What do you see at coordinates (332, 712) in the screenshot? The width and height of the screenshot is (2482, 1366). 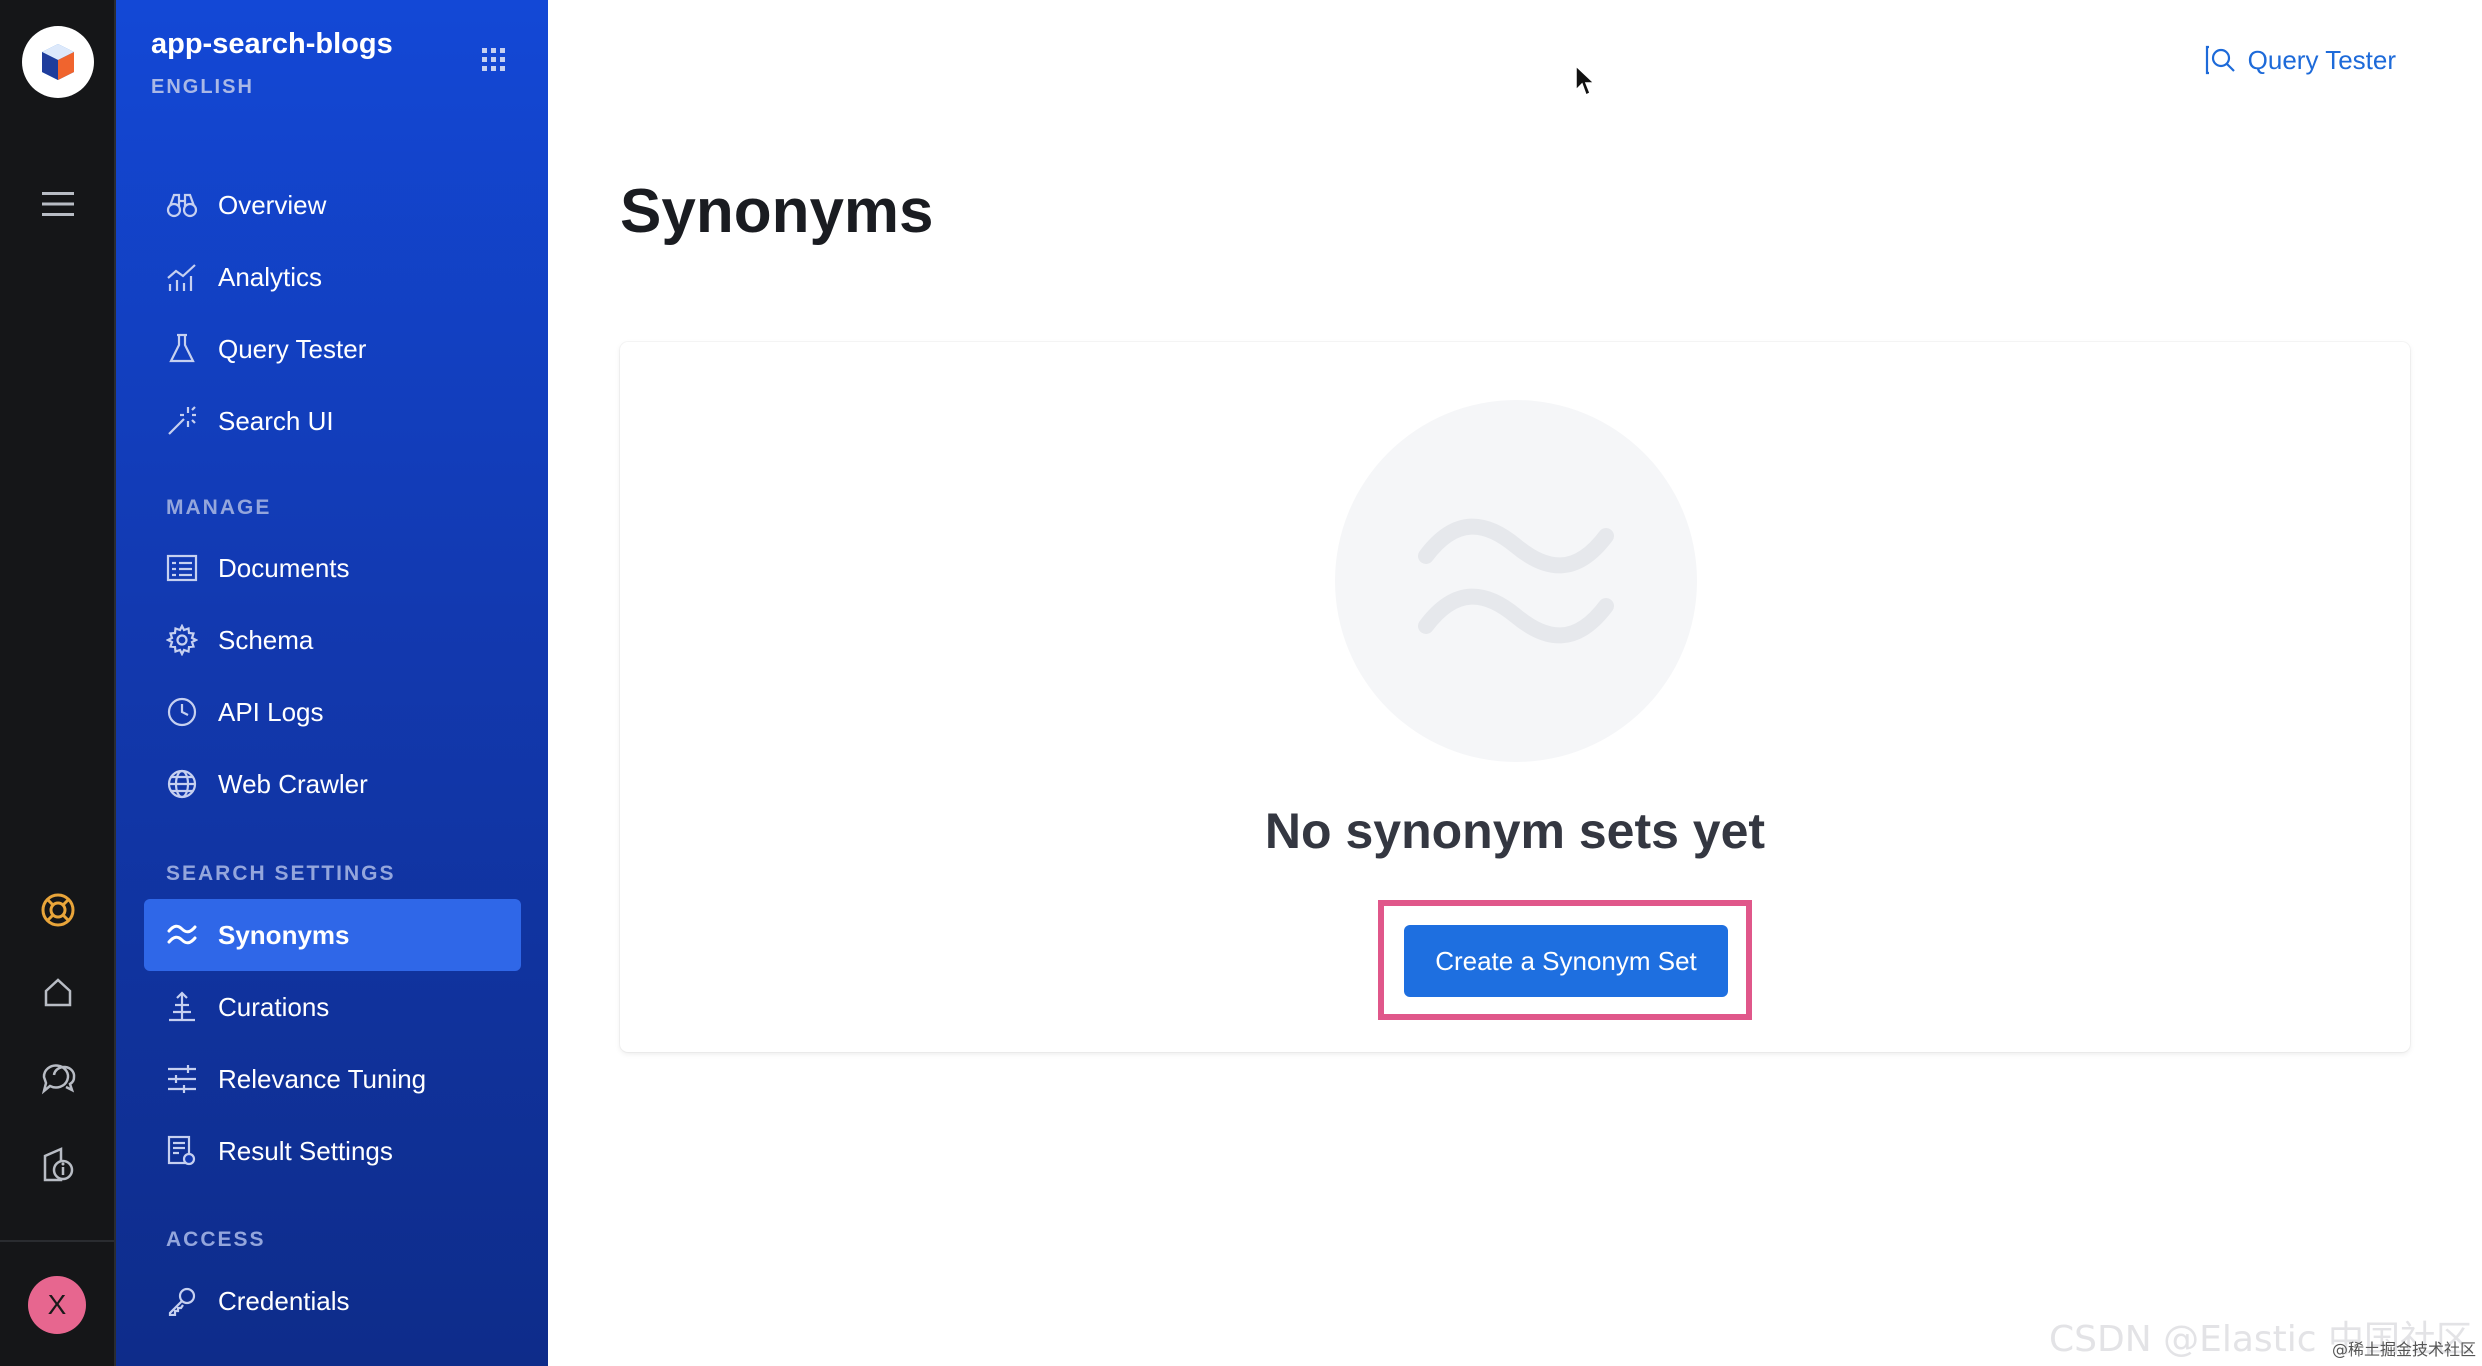 I see `sidebar-item-api-logs: API Logs` at bounding box center [332, 712].